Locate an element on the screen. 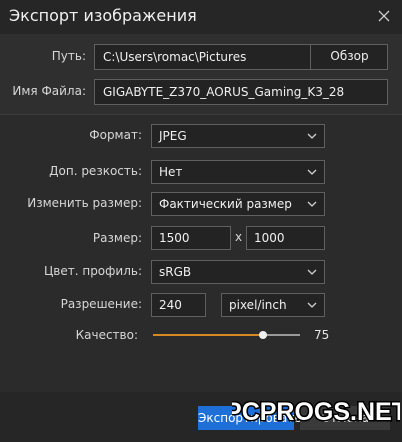  file-name-value: GIGABYTE_Z370_AORUS_Gaming_K3_28 is located at coordinates (224, 92).